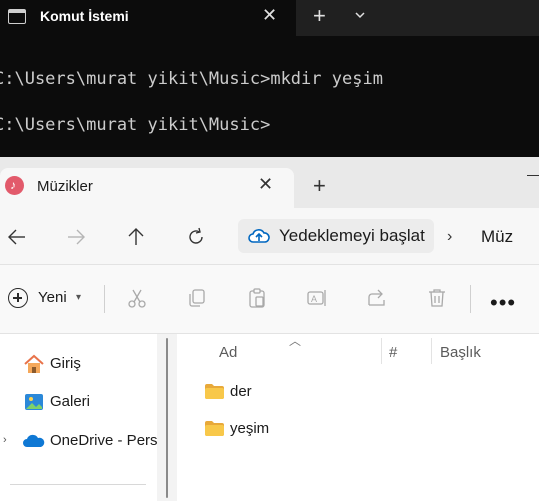 The image size is (539, 501). Describe the element at coordinates (295, 341) in the screenshot. I see `sort-ascending-icon: ︿` at that location.